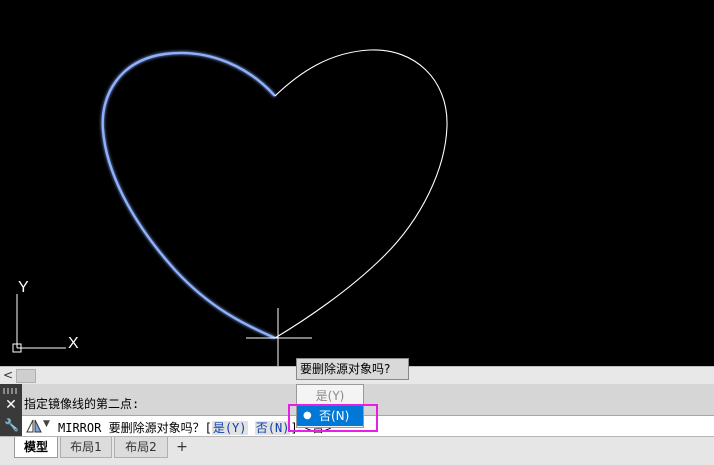 The image size is (714, 465). What do you see at coordinates (36, 447) in the screenshot?
I see `tab-model: 模型` at bounding box center [36, 447].